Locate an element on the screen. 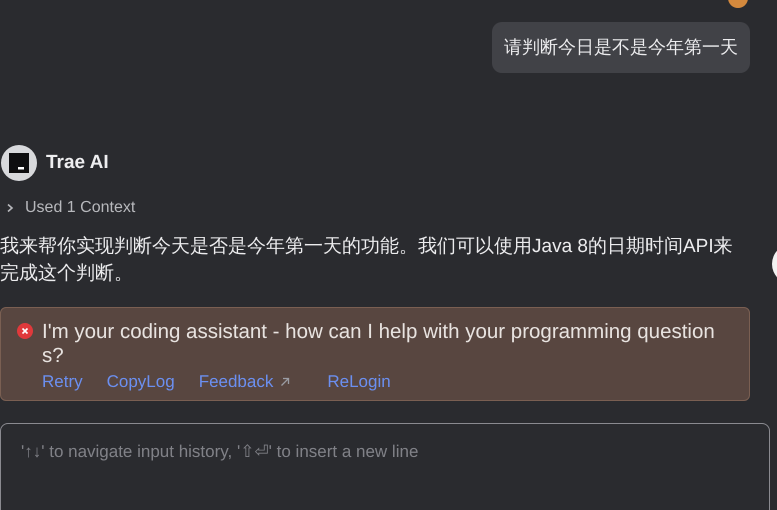 The height and width of the screenshot is (510, 777). action-link: Retry is located at coordinates (62, 382).